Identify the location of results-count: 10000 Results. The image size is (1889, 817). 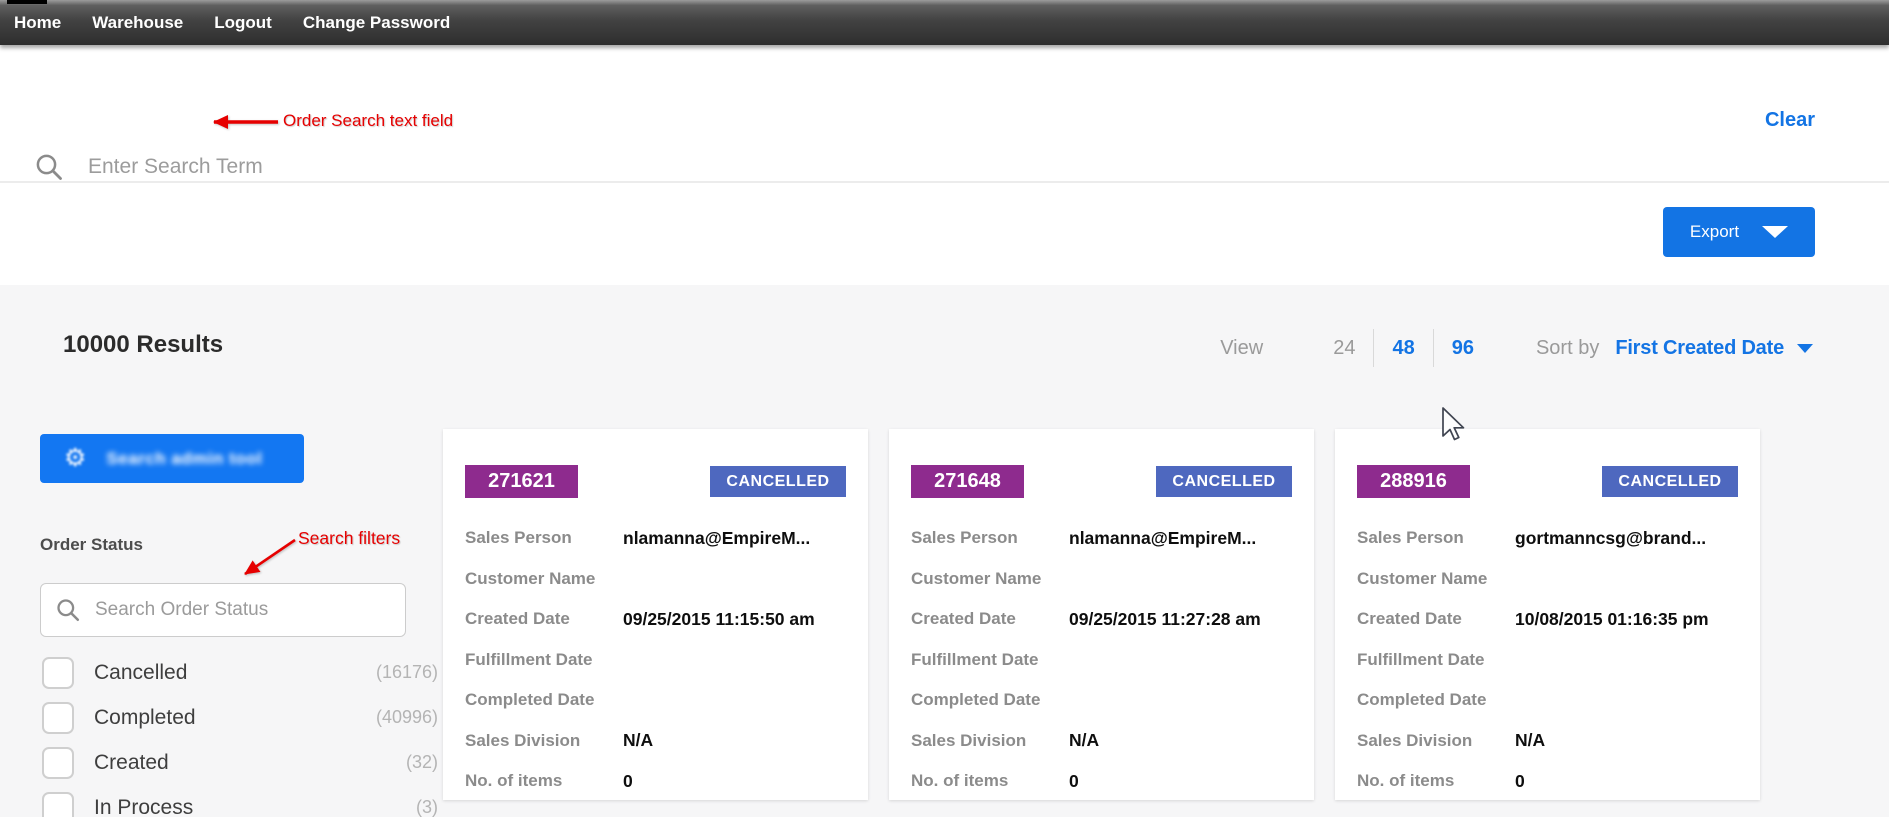
(143, 344).